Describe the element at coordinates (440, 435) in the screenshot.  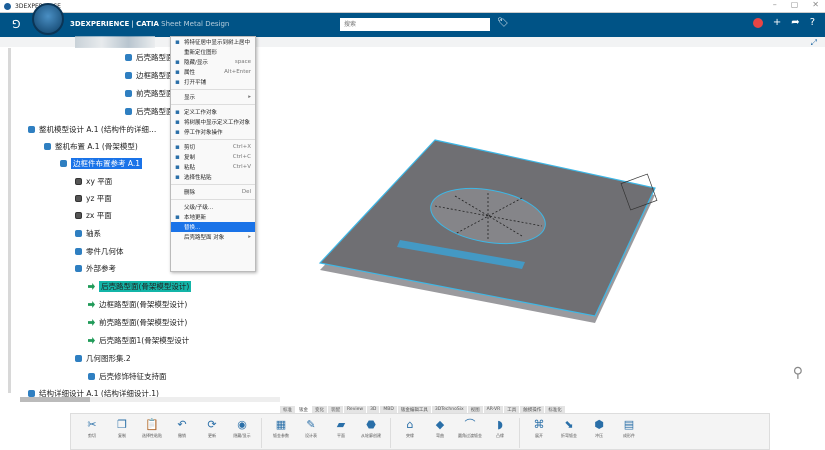
I see `tool-label: 弯曲` at that location.